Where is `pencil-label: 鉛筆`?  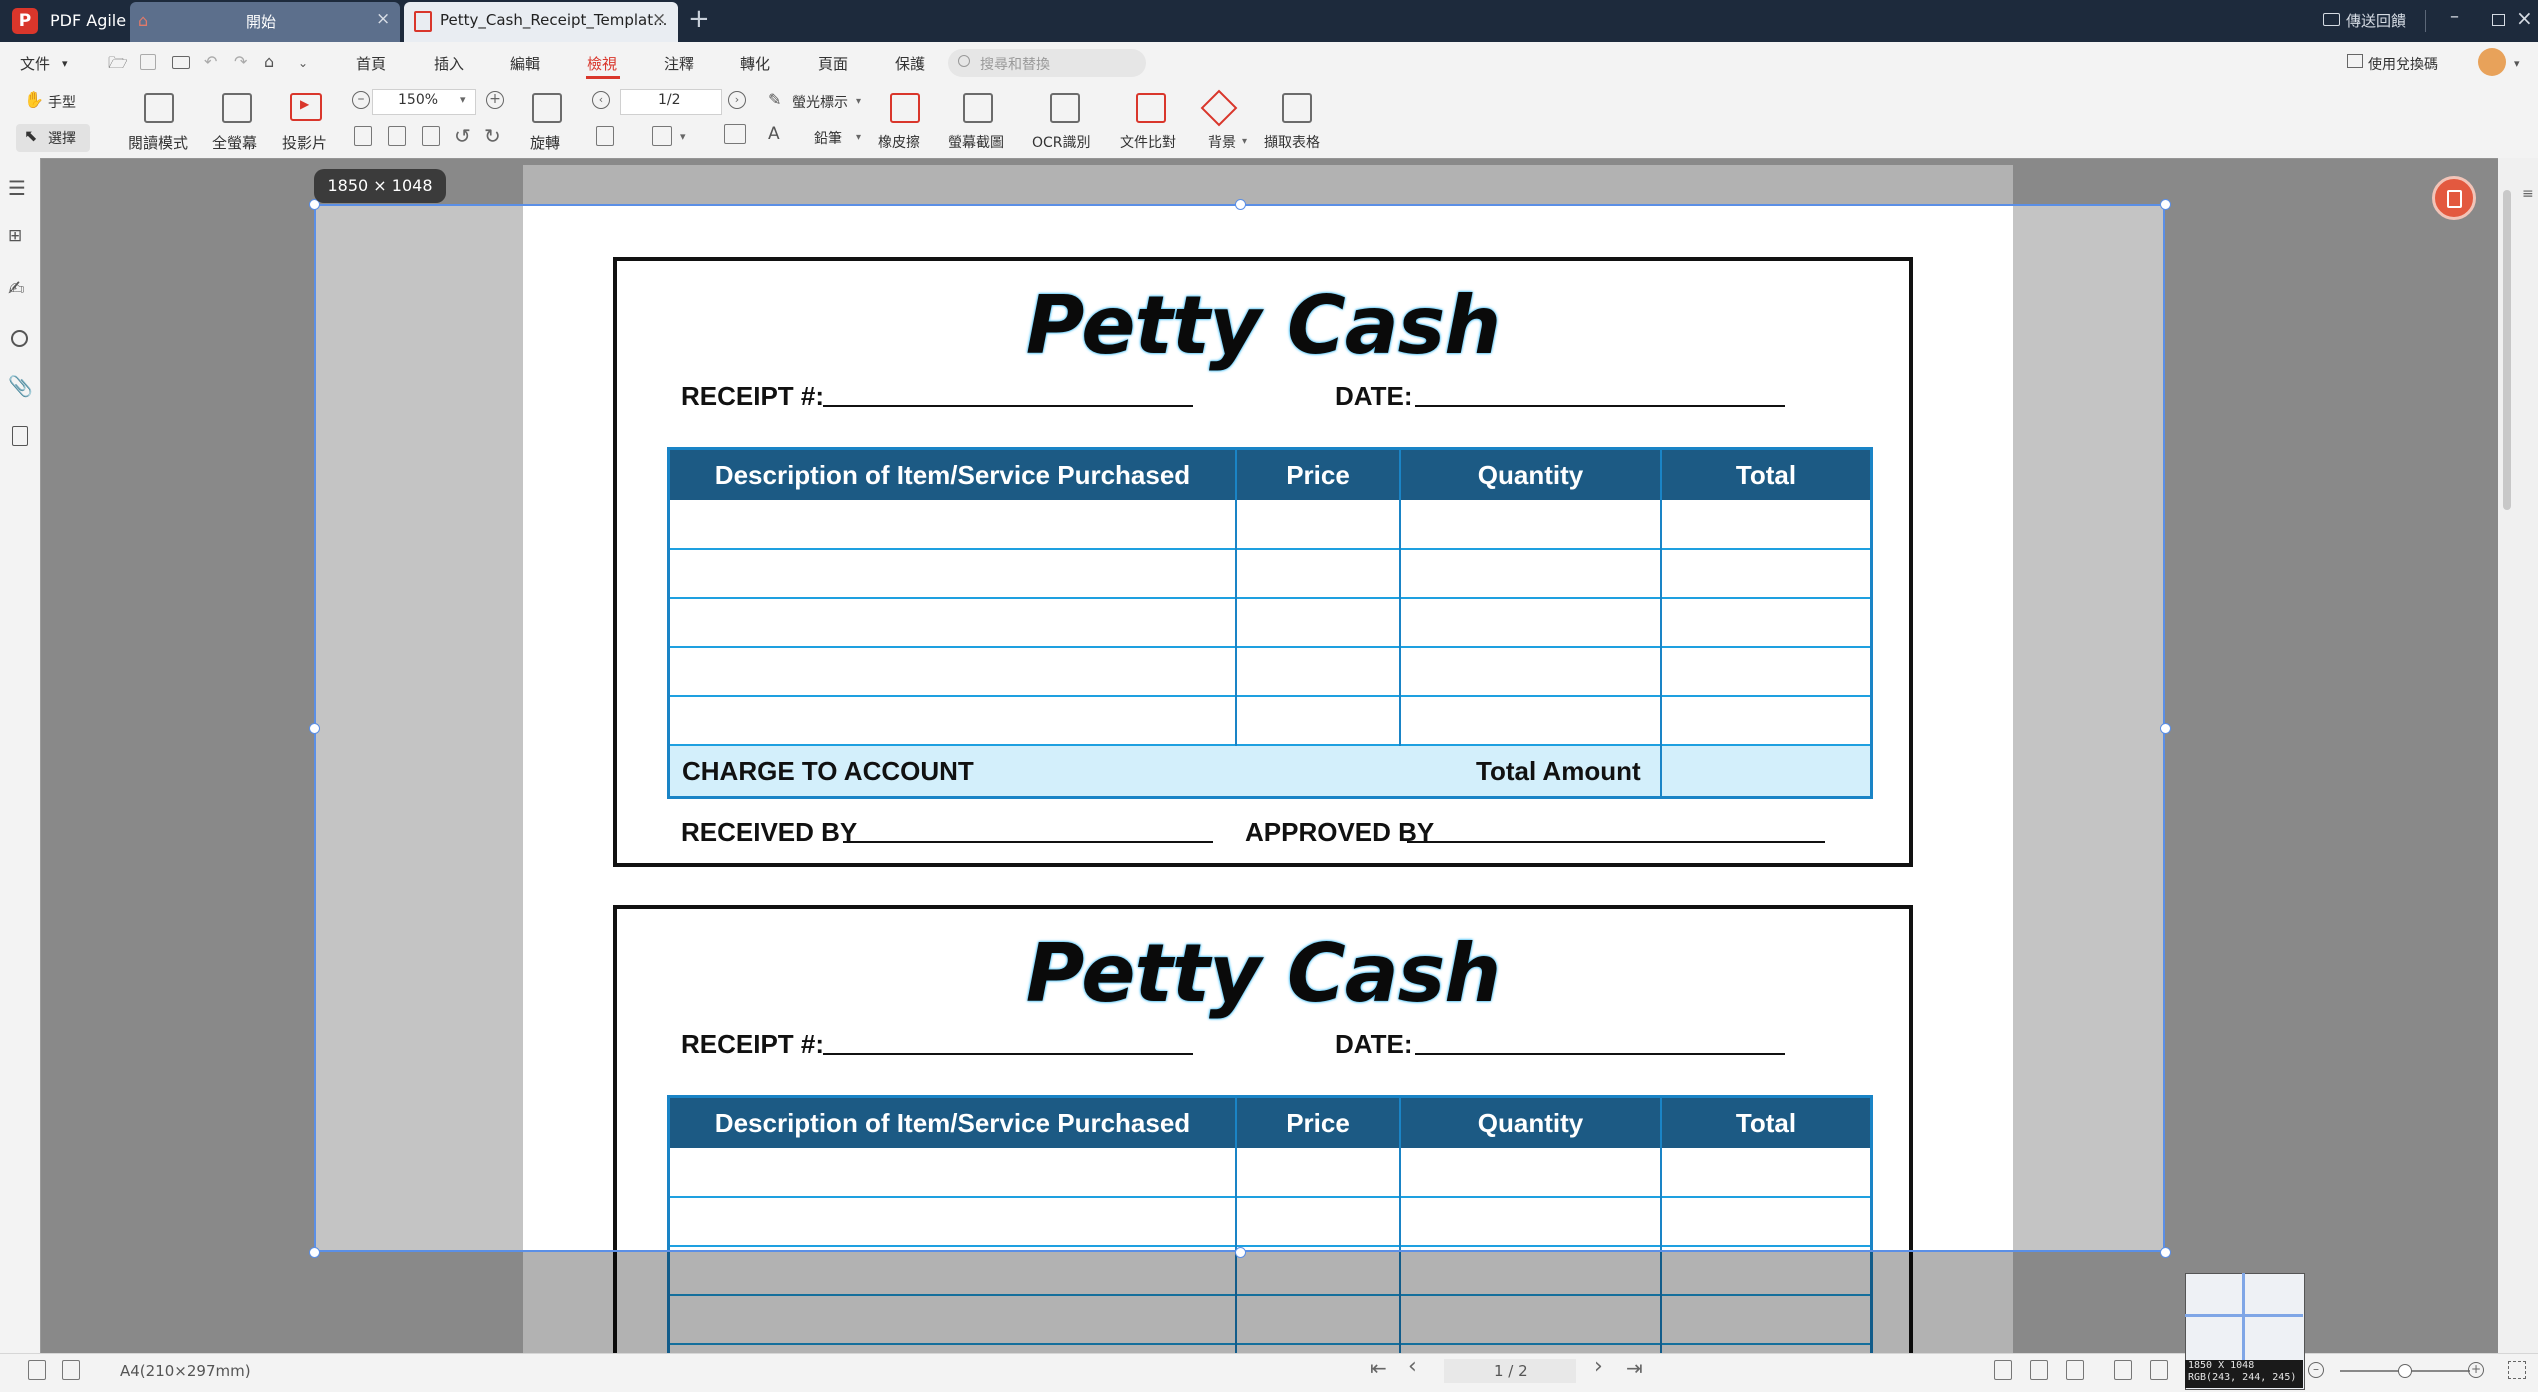 pencil-label: 鉛筆 is located at coordinates (828, 138).